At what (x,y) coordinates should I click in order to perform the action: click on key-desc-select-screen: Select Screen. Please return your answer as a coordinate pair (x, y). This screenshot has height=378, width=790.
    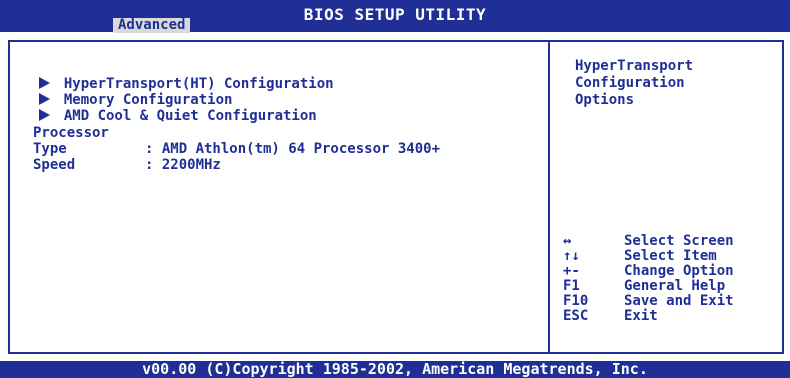
    Looking at the image, I should click on (679, 241).